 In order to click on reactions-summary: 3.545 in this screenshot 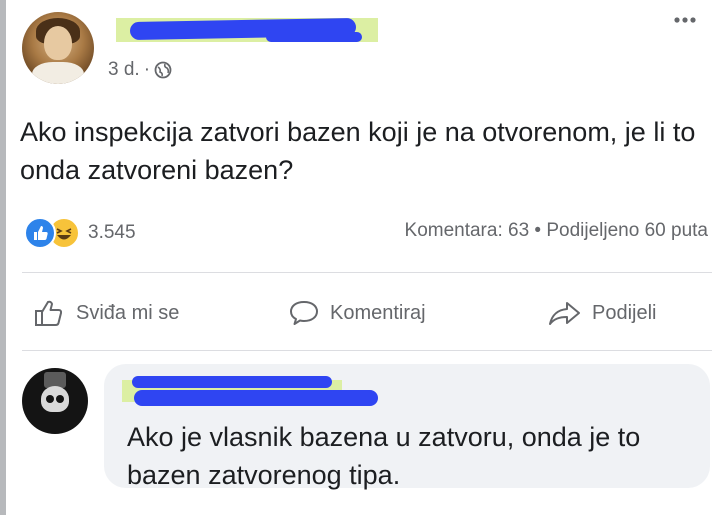, I will do `click(80, 233)`.